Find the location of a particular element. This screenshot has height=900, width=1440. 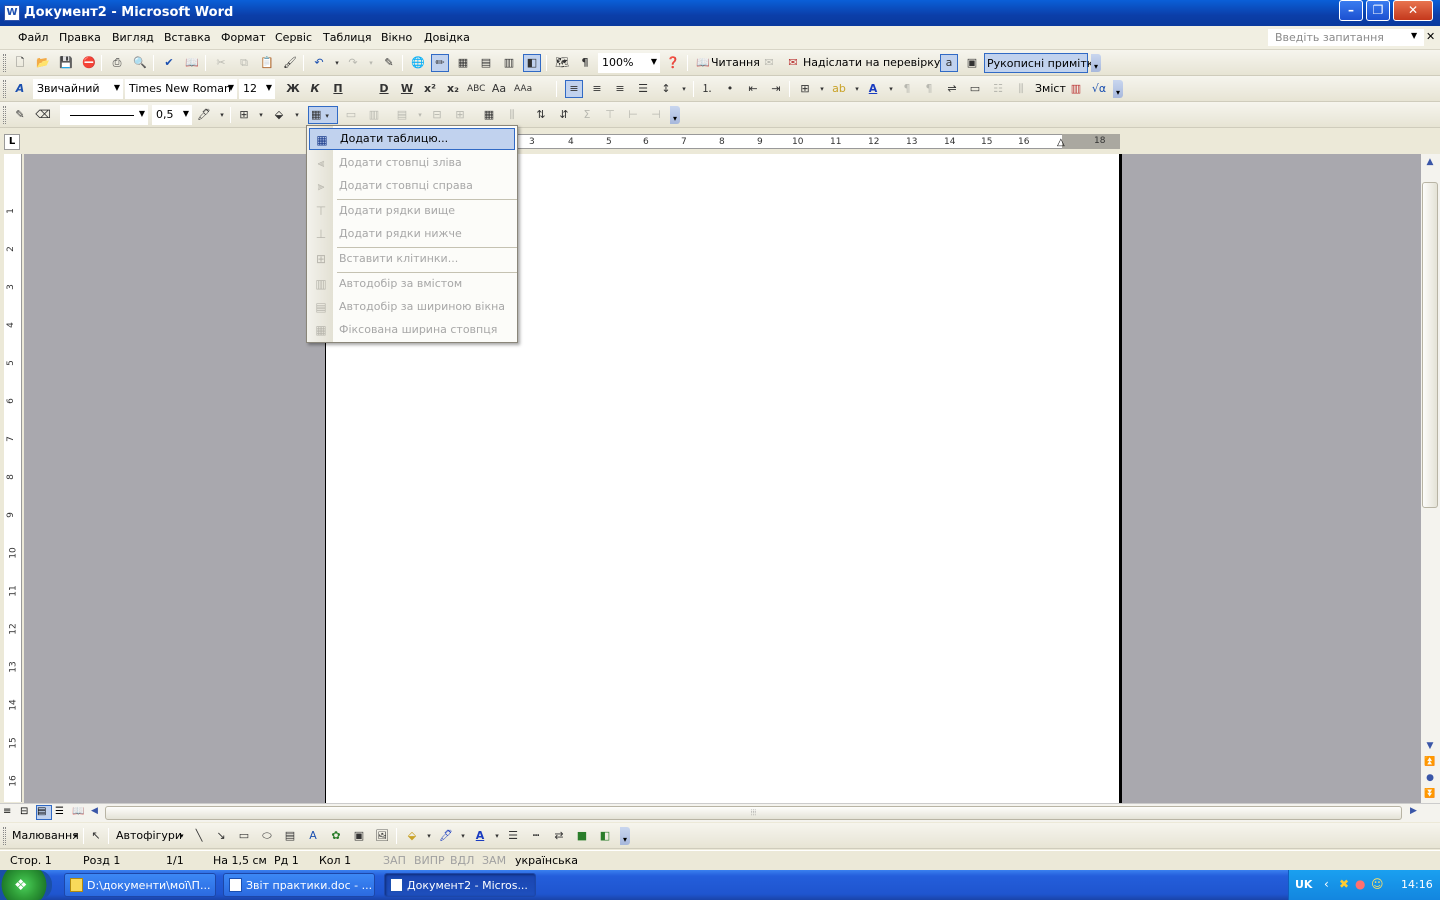

font-color-icon: A is located at coordinates (873, 89).